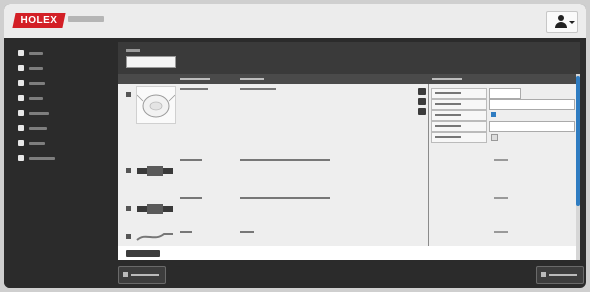 The image size is (590, 292). What do you see at coordinates (54, 163) in the screenshot?
I see `sidebar-nav` at bounding box center [54, 163].